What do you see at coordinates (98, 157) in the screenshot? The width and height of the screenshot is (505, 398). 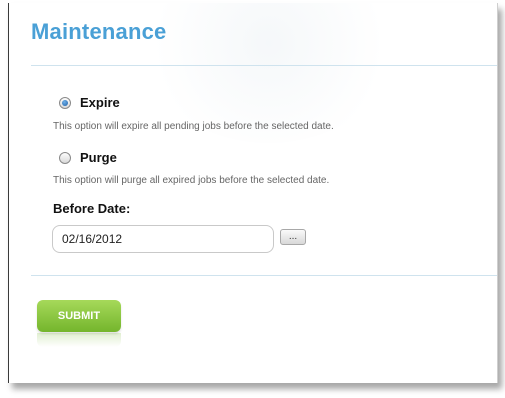 I see `purge-label: Purge` at bounding box center [98, 157].